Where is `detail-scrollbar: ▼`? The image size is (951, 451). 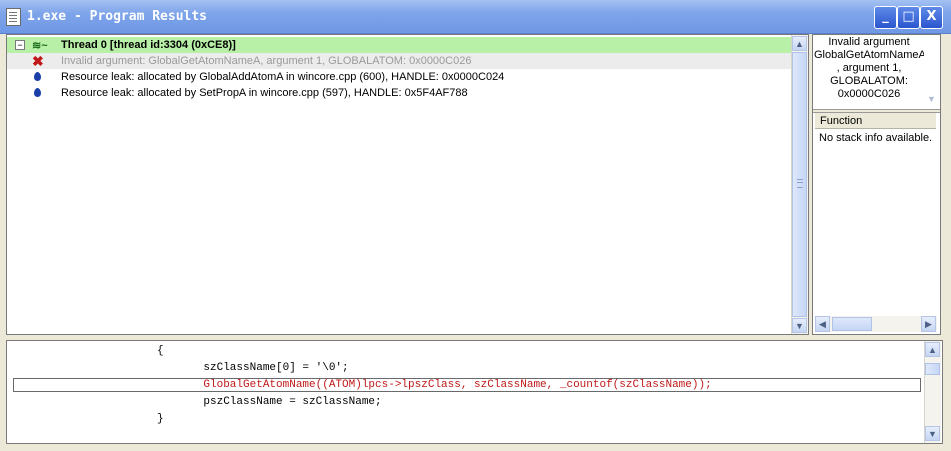 detail-scrollbar: ▼ is located at coordinates (932, 71).